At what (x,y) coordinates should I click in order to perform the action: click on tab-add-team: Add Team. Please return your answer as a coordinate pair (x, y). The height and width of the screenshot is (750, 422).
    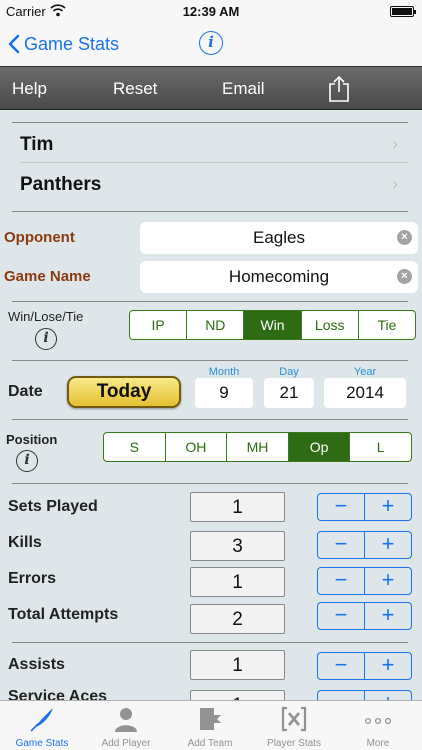
    Looking at the image, I should click on (210, 725).